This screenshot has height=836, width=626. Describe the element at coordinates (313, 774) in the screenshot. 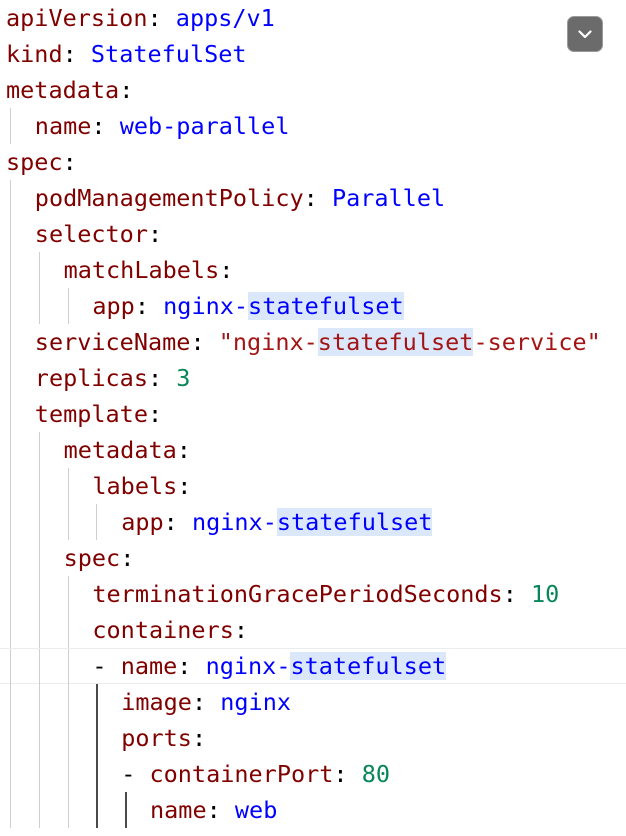

I see `code-line: - containerPort: 80` at that location.